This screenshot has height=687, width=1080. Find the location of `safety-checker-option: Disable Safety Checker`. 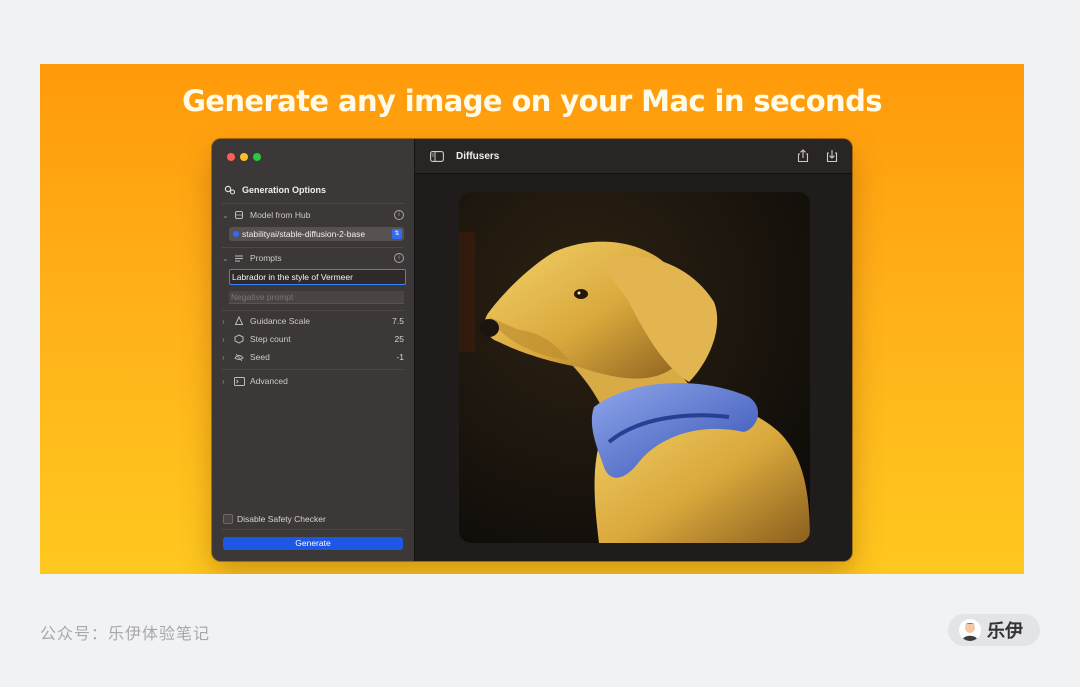

safety-checker-option: Disable Safety Checker is located at coordinates (274, 519).